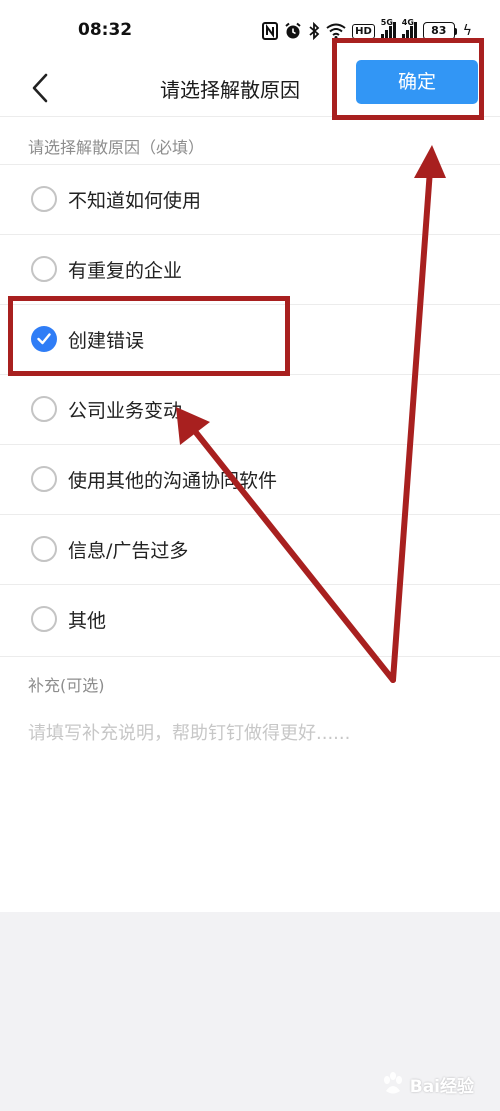  I want to click on wifi-icon, so click(336, 31).